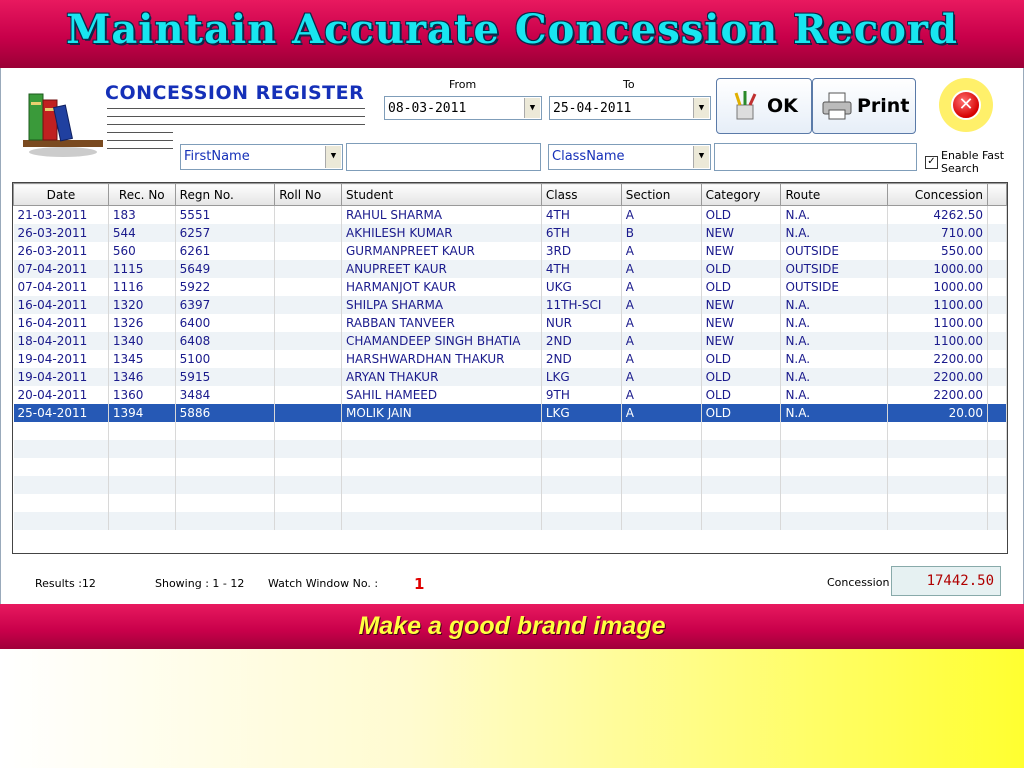 The width and height of the screenshot is (1024, 768). I want to click on table-cell: 2200.00, so click(937, 395).